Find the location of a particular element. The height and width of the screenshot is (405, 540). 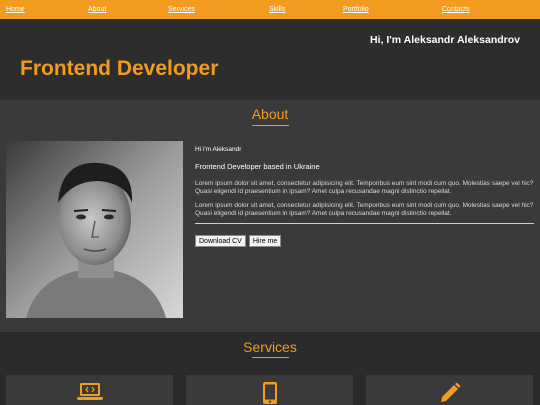

profile-photo is located at coordinates (94, 229).